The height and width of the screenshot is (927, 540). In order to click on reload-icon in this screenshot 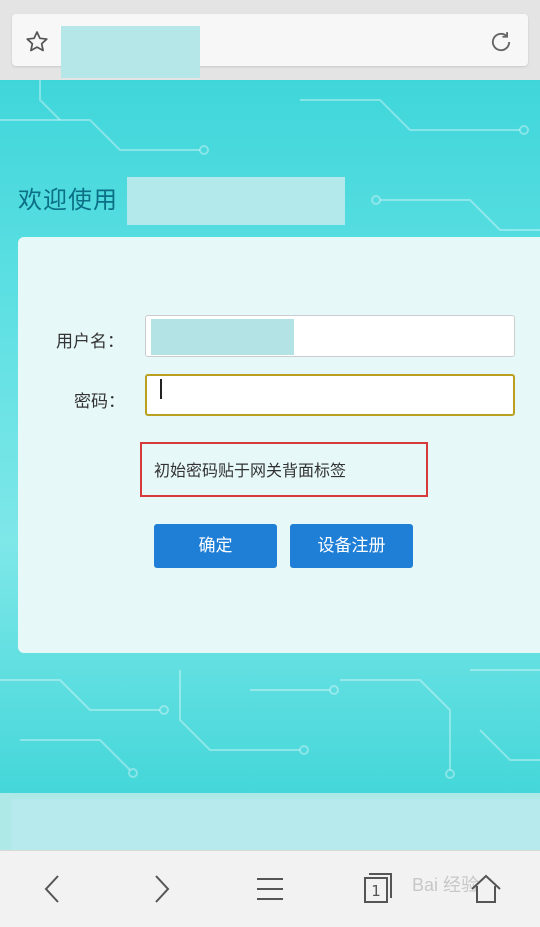, I will do `click(501, 42)`.